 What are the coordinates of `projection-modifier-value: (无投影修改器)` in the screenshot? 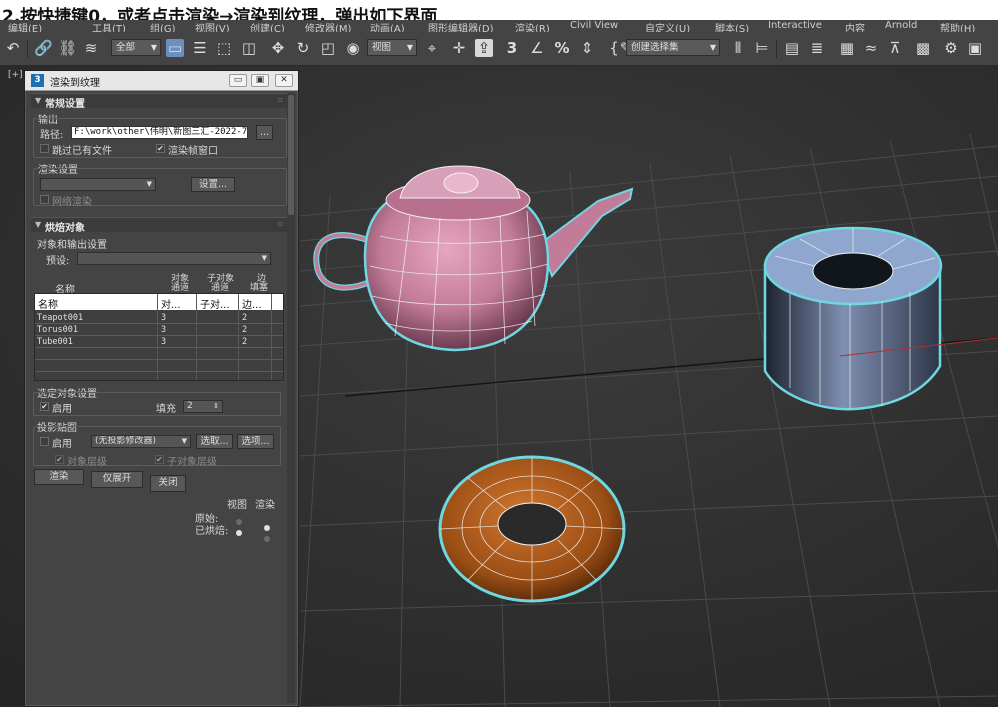 It's located at (126, 441).